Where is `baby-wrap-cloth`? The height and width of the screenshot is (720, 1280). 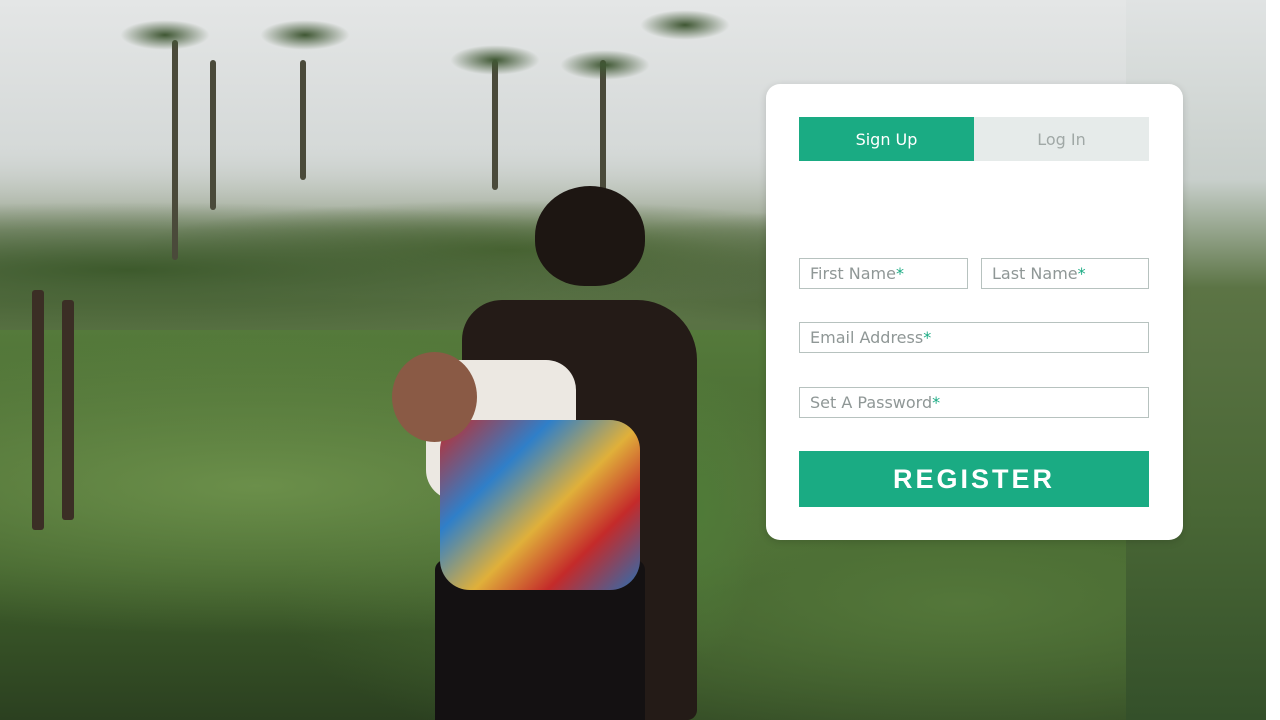 baby-wrap-cloth is located at coordinates (540, 505).